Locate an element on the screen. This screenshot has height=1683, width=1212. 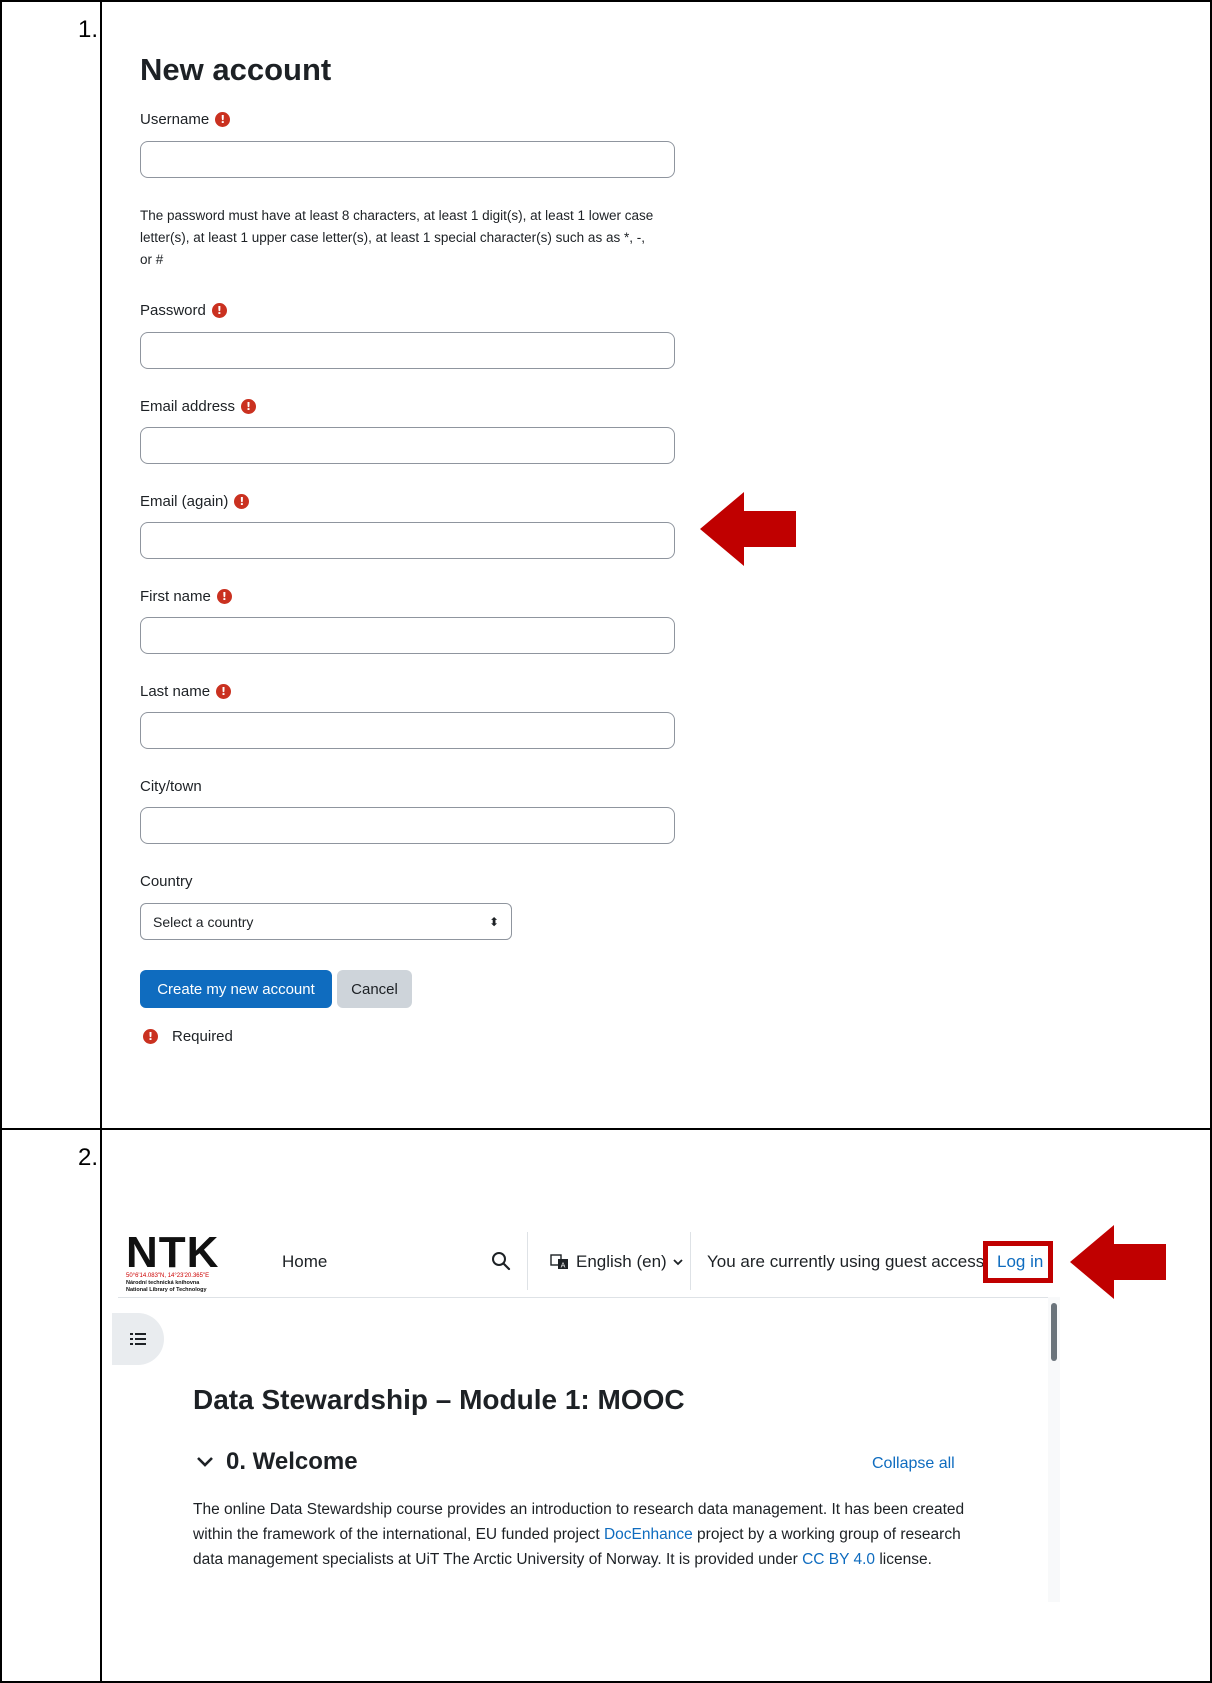
country-label-text: Country is located at coordinates (166, 881).